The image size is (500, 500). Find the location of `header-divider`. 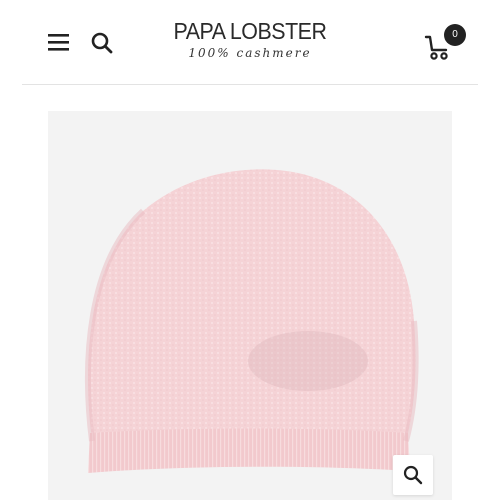

header-divider is located at coordinates (250, 84).